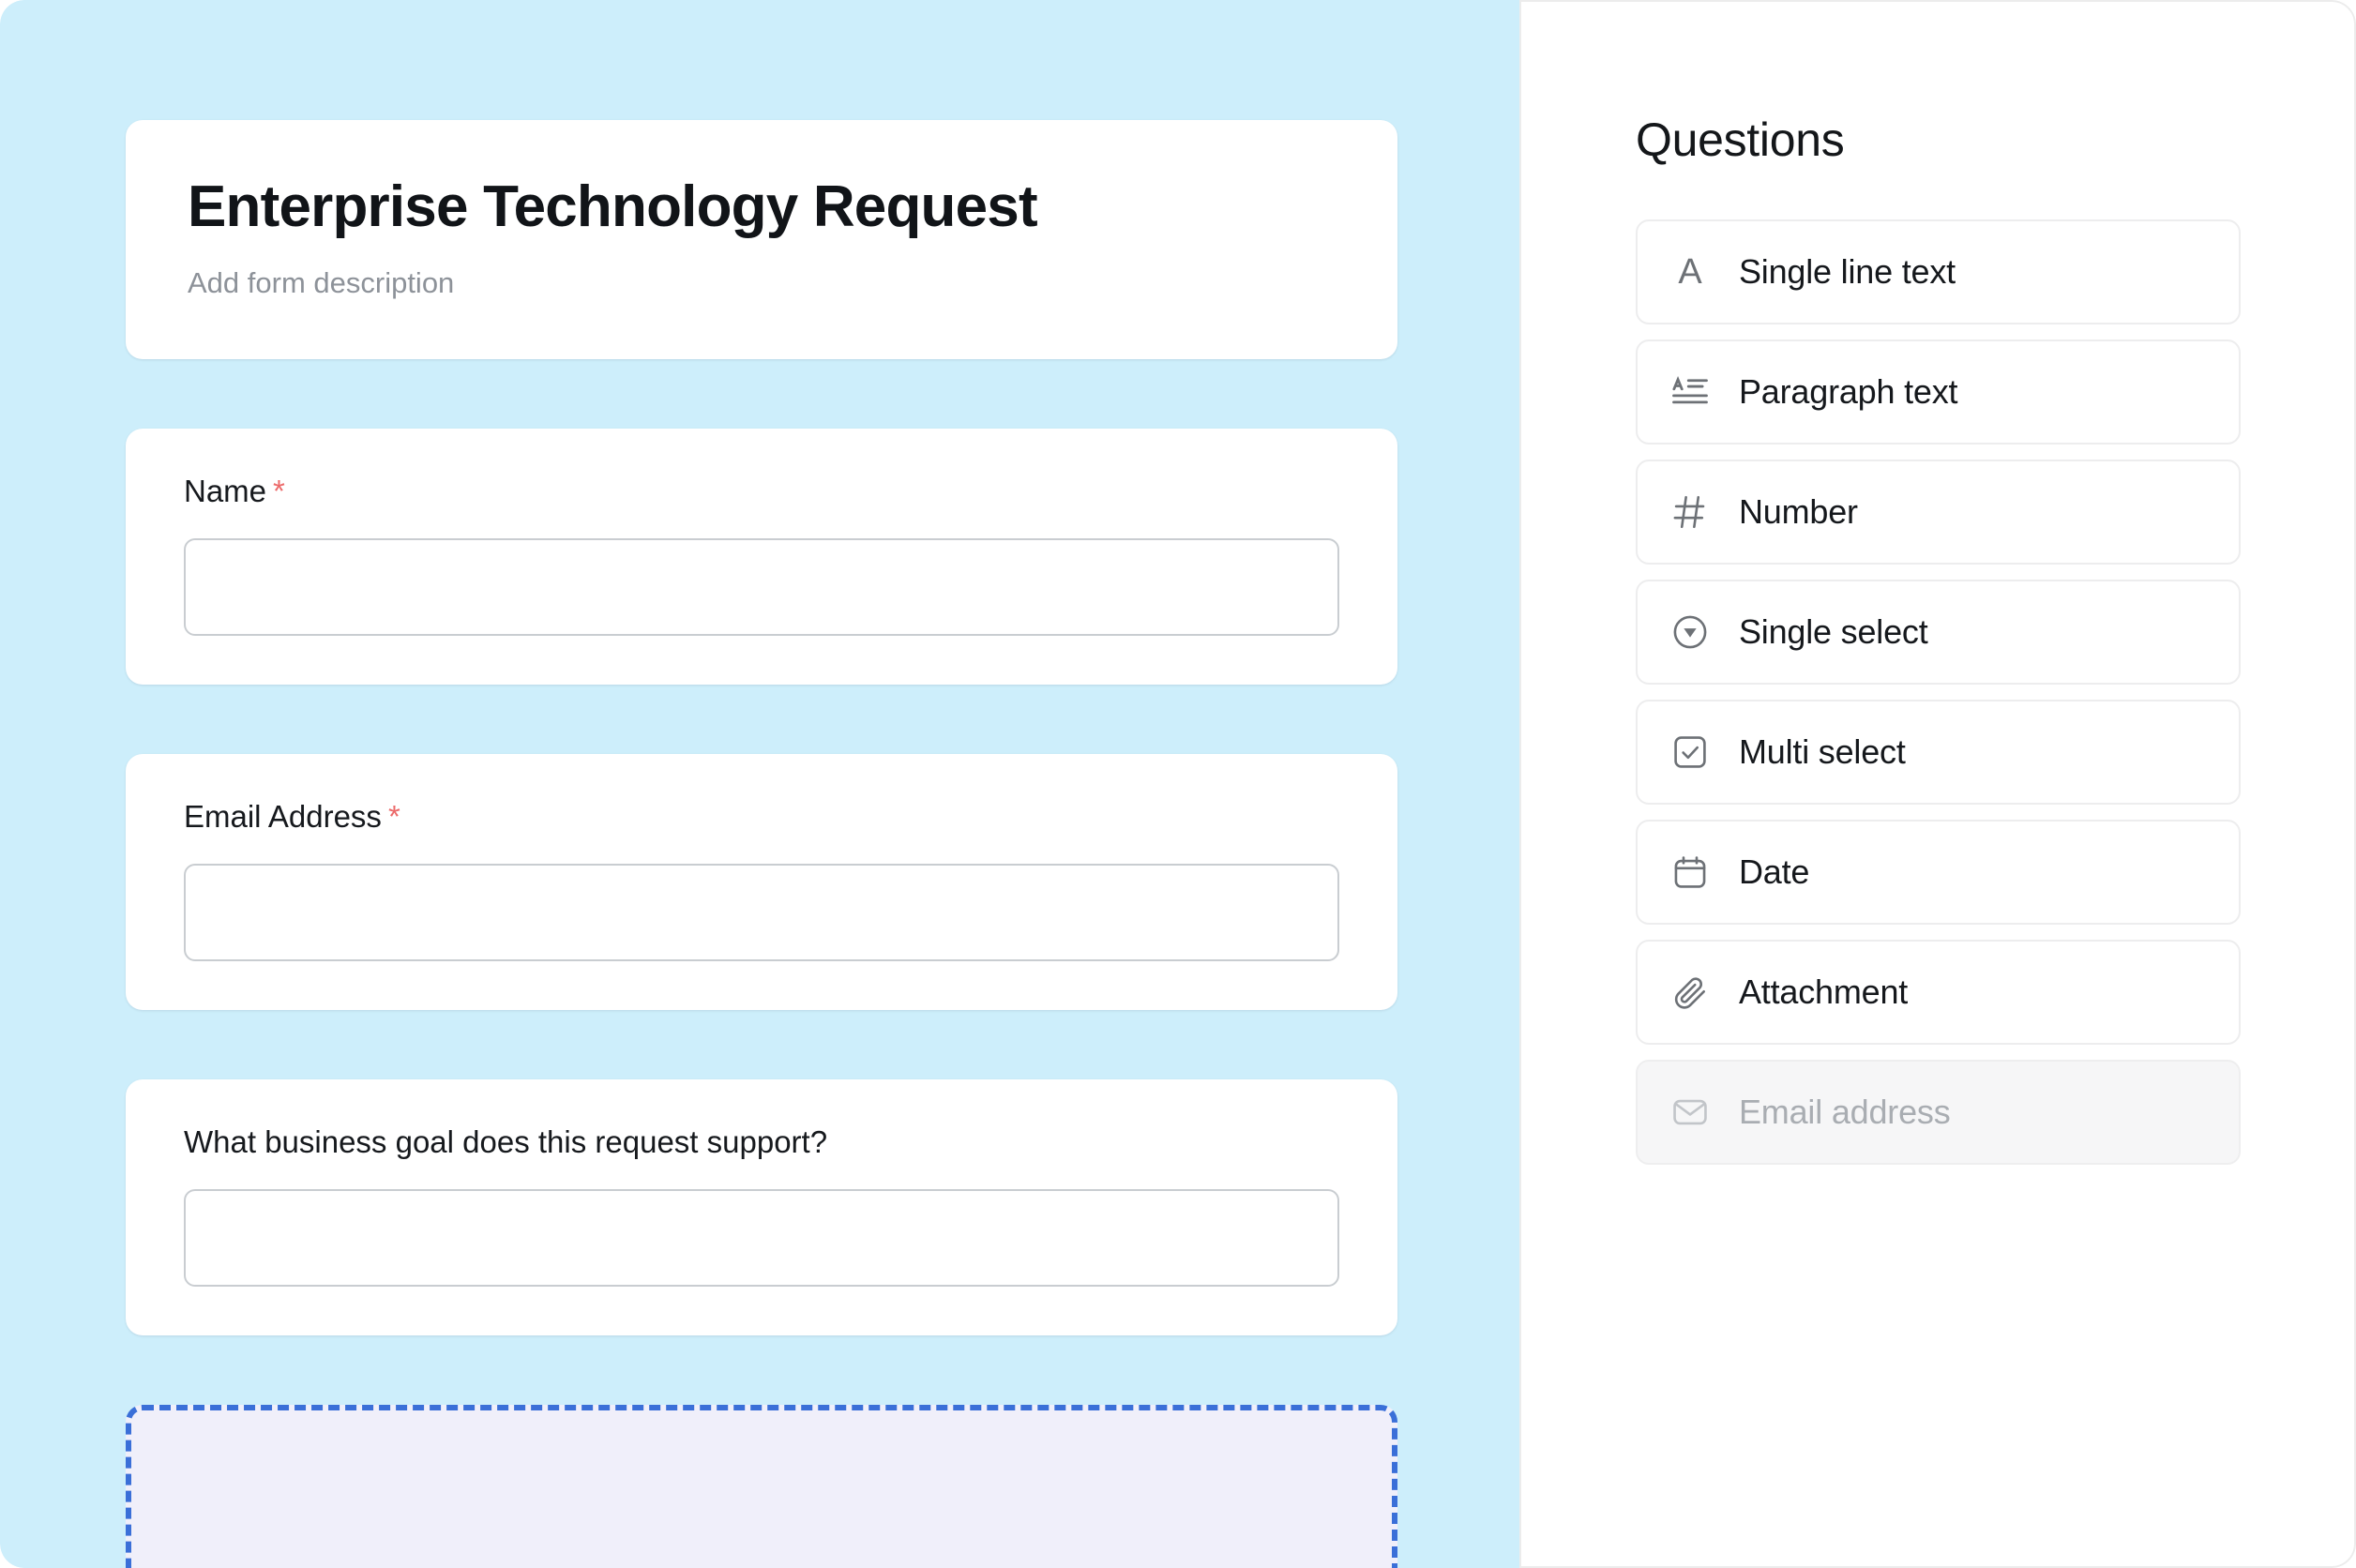  Describe the element at coordinates (1848, 391) in the screenshot. I see `question-type-label: Paragraph text` at that location.